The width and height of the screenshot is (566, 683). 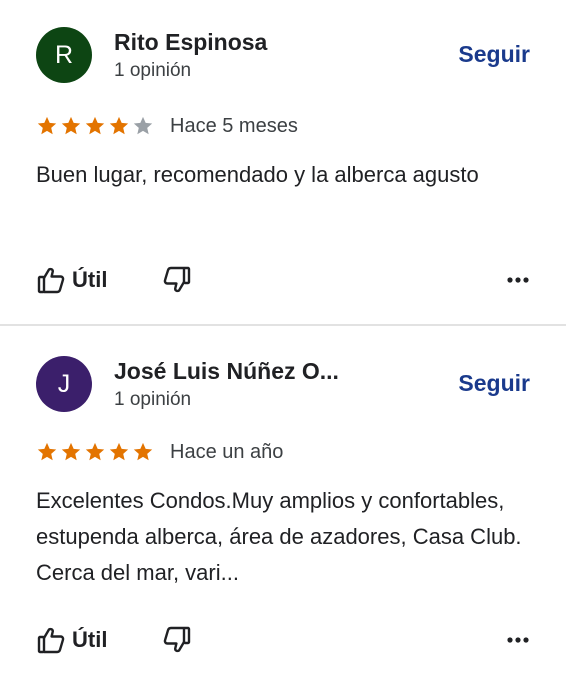 I want to click on rating-row: Hace un año, so click(x=159, y=452).